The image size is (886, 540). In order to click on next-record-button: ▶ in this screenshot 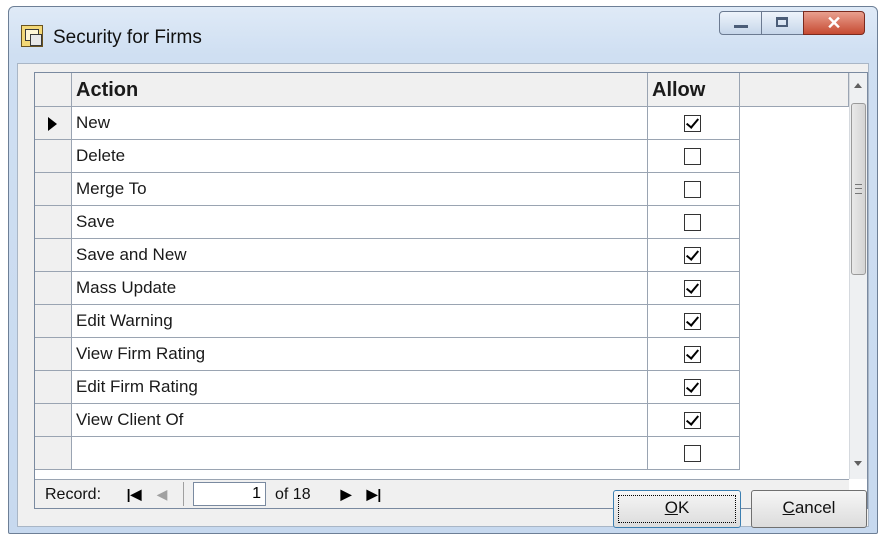, I will do `click(346, 494)`.